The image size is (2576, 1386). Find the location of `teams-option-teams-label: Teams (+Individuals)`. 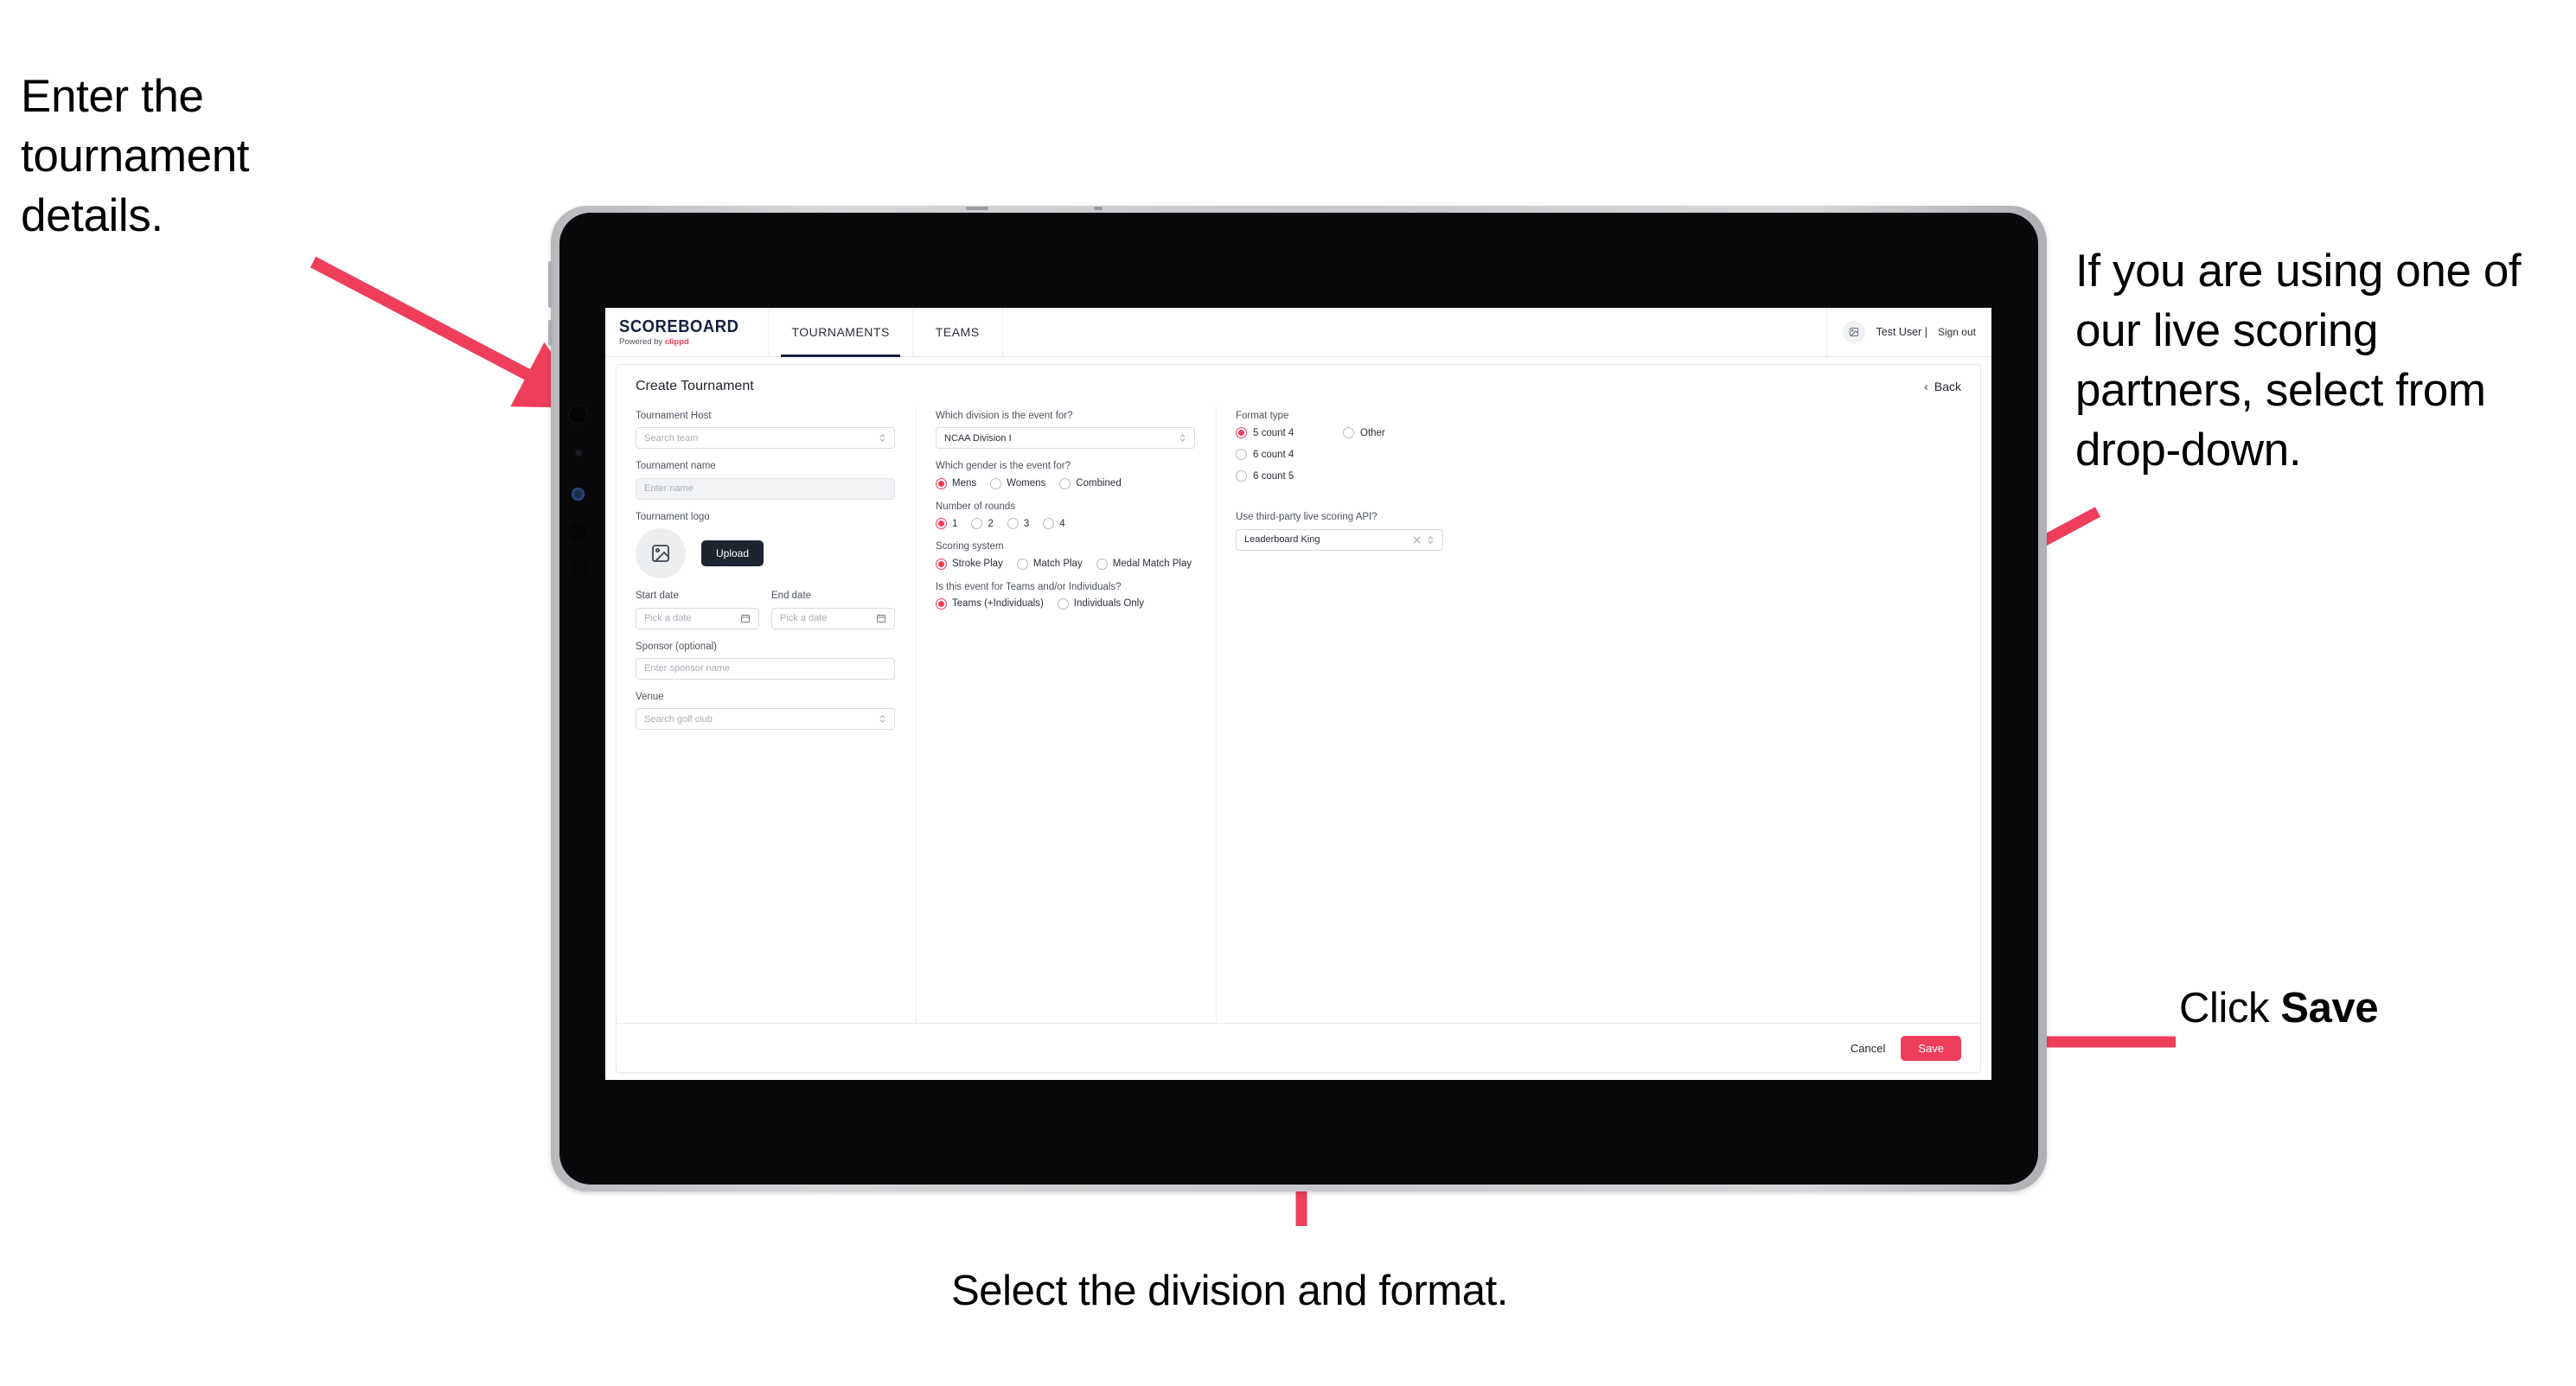

teams-option-teams-label: Teams (+Individuals) is located at coordinates (998, 604).